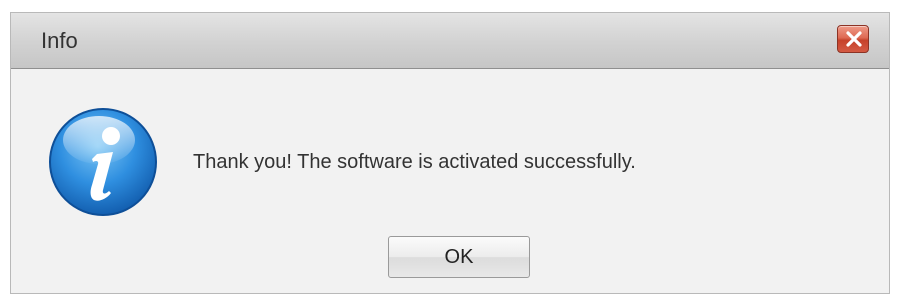 The width and height of the screenshot is (899, 300). I want to click on info-icon, so click(103, 162).